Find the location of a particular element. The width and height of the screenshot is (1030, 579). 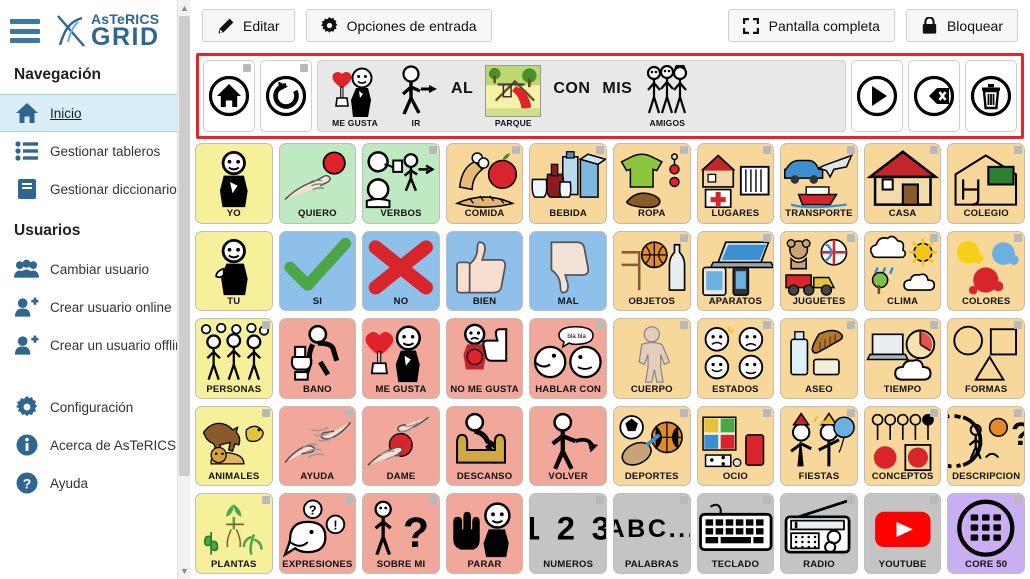

input-options-button: Opciones de entrada is located at coordinates (398, 25).